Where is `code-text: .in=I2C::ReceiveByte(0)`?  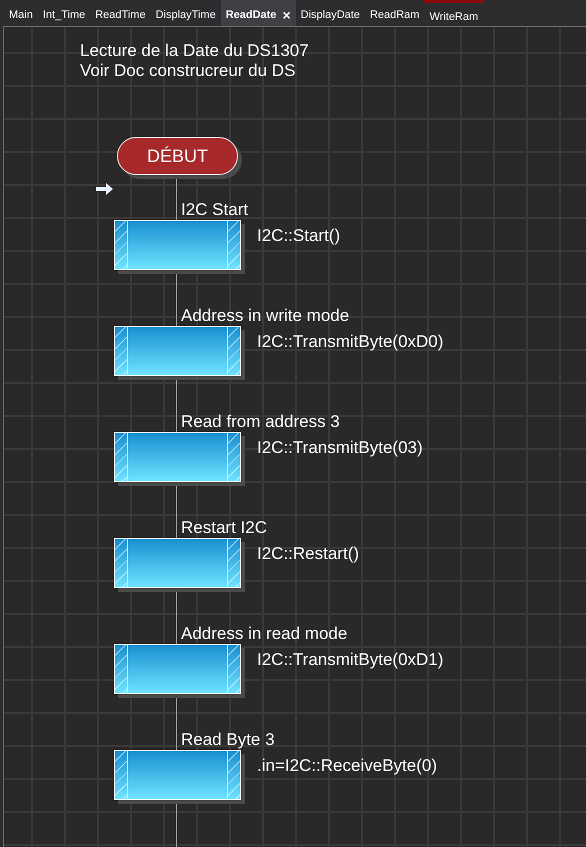
code-text: .in=I2C::ReceiveByte(0) is located at coordinates (347, 766).